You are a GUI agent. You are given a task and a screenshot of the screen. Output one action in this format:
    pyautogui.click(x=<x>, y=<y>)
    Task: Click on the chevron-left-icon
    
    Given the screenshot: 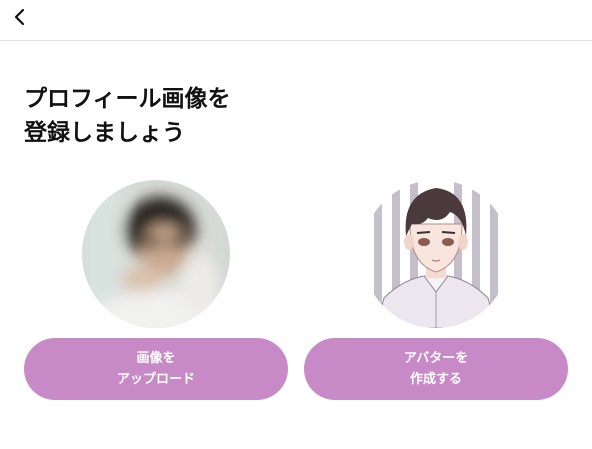 What is the action you would take?
    pyautogui.click(x=19, y=17)
    